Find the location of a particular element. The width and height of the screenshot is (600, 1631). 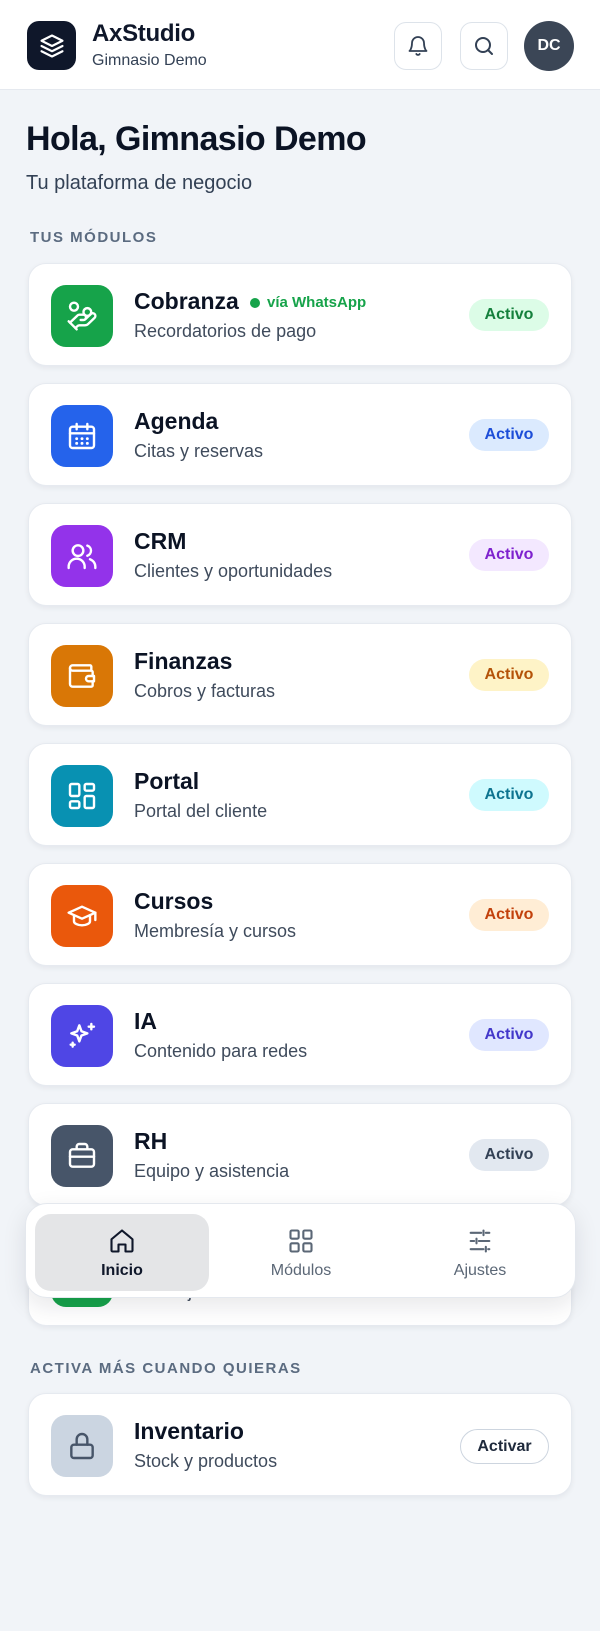

nav-item-inicio: Inicio is located at coordinates (122, 1252).